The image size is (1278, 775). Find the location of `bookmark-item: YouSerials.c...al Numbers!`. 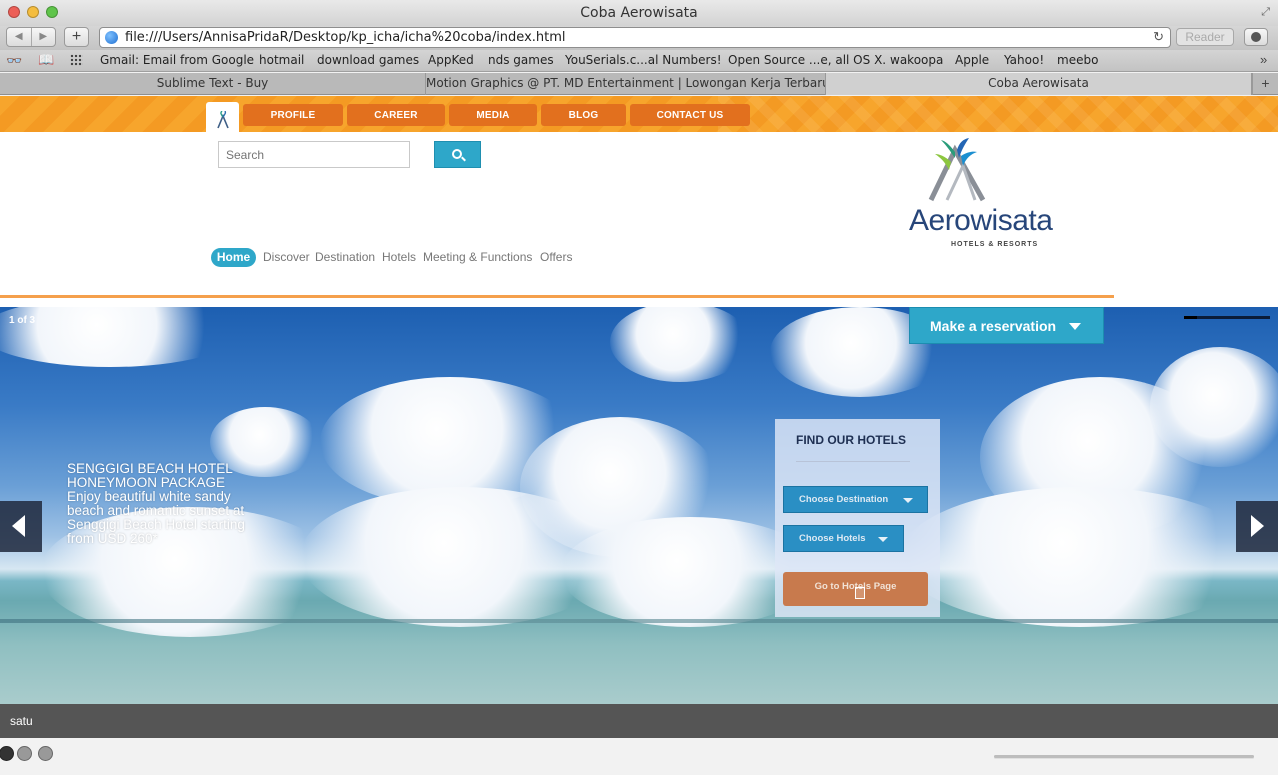

bookmark-item: YouSerials.c...al Numbers! is located at coordinates (643, 60).